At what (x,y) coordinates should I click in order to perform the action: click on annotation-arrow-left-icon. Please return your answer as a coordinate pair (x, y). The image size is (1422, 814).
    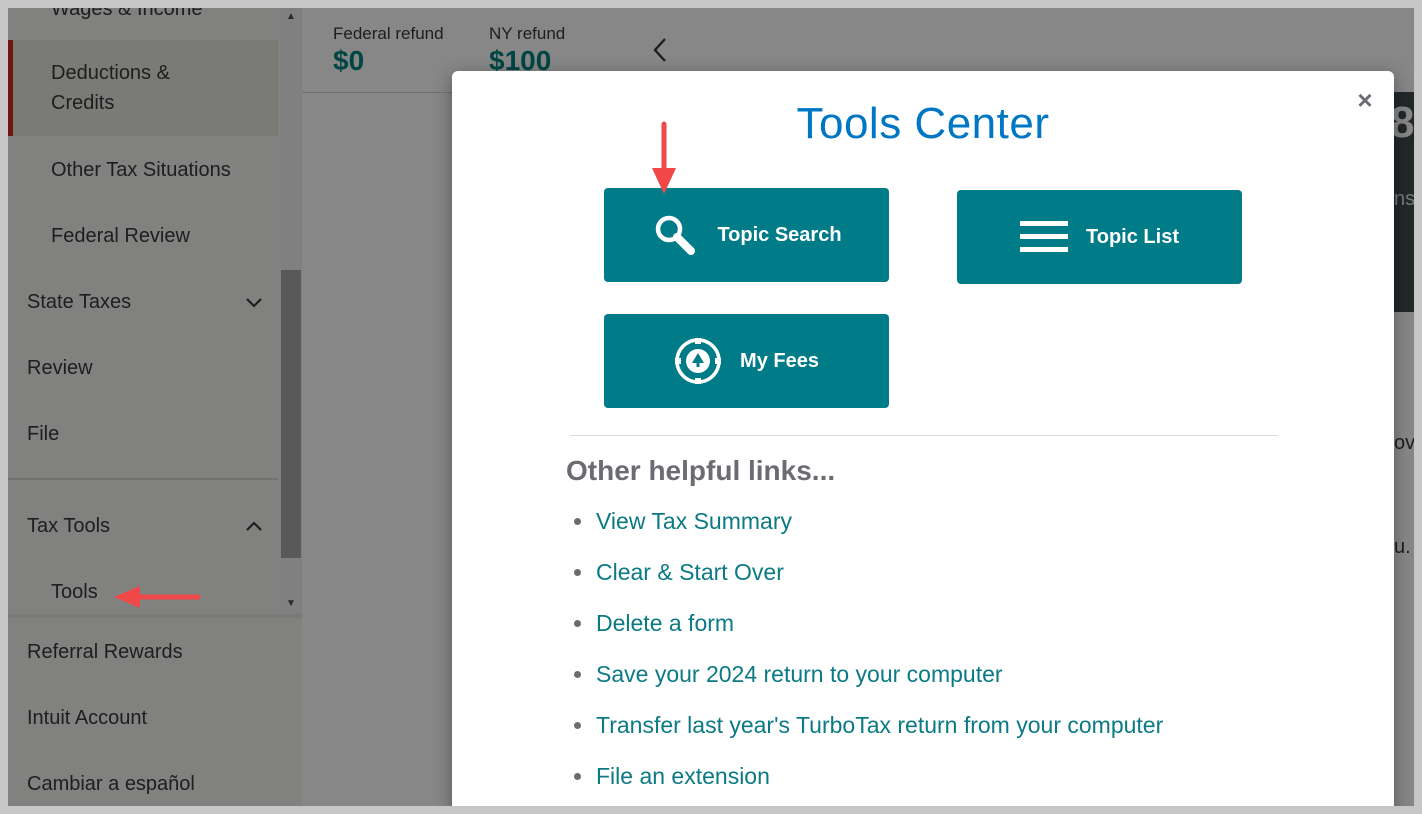
    Looking at the image, I should click on (157, 597).